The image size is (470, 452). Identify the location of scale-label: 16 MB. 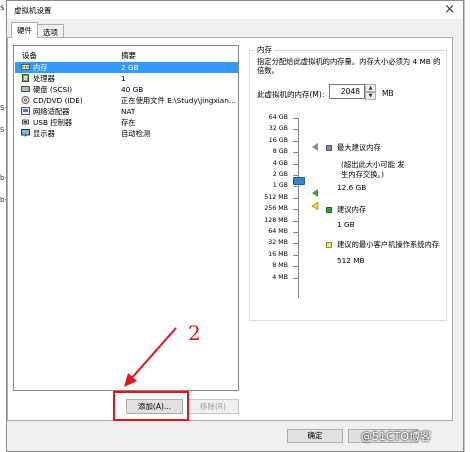
(278, 254).